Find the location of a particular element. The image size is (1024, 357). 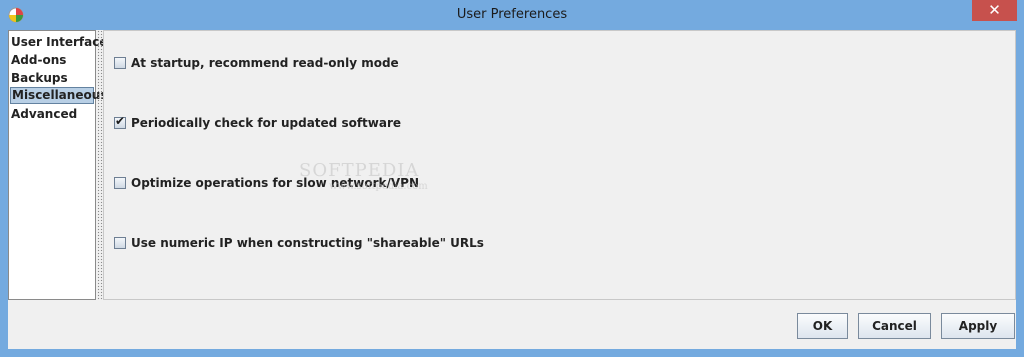

title-bar: User Preferences ✕ is located at coordinates (512, 15).